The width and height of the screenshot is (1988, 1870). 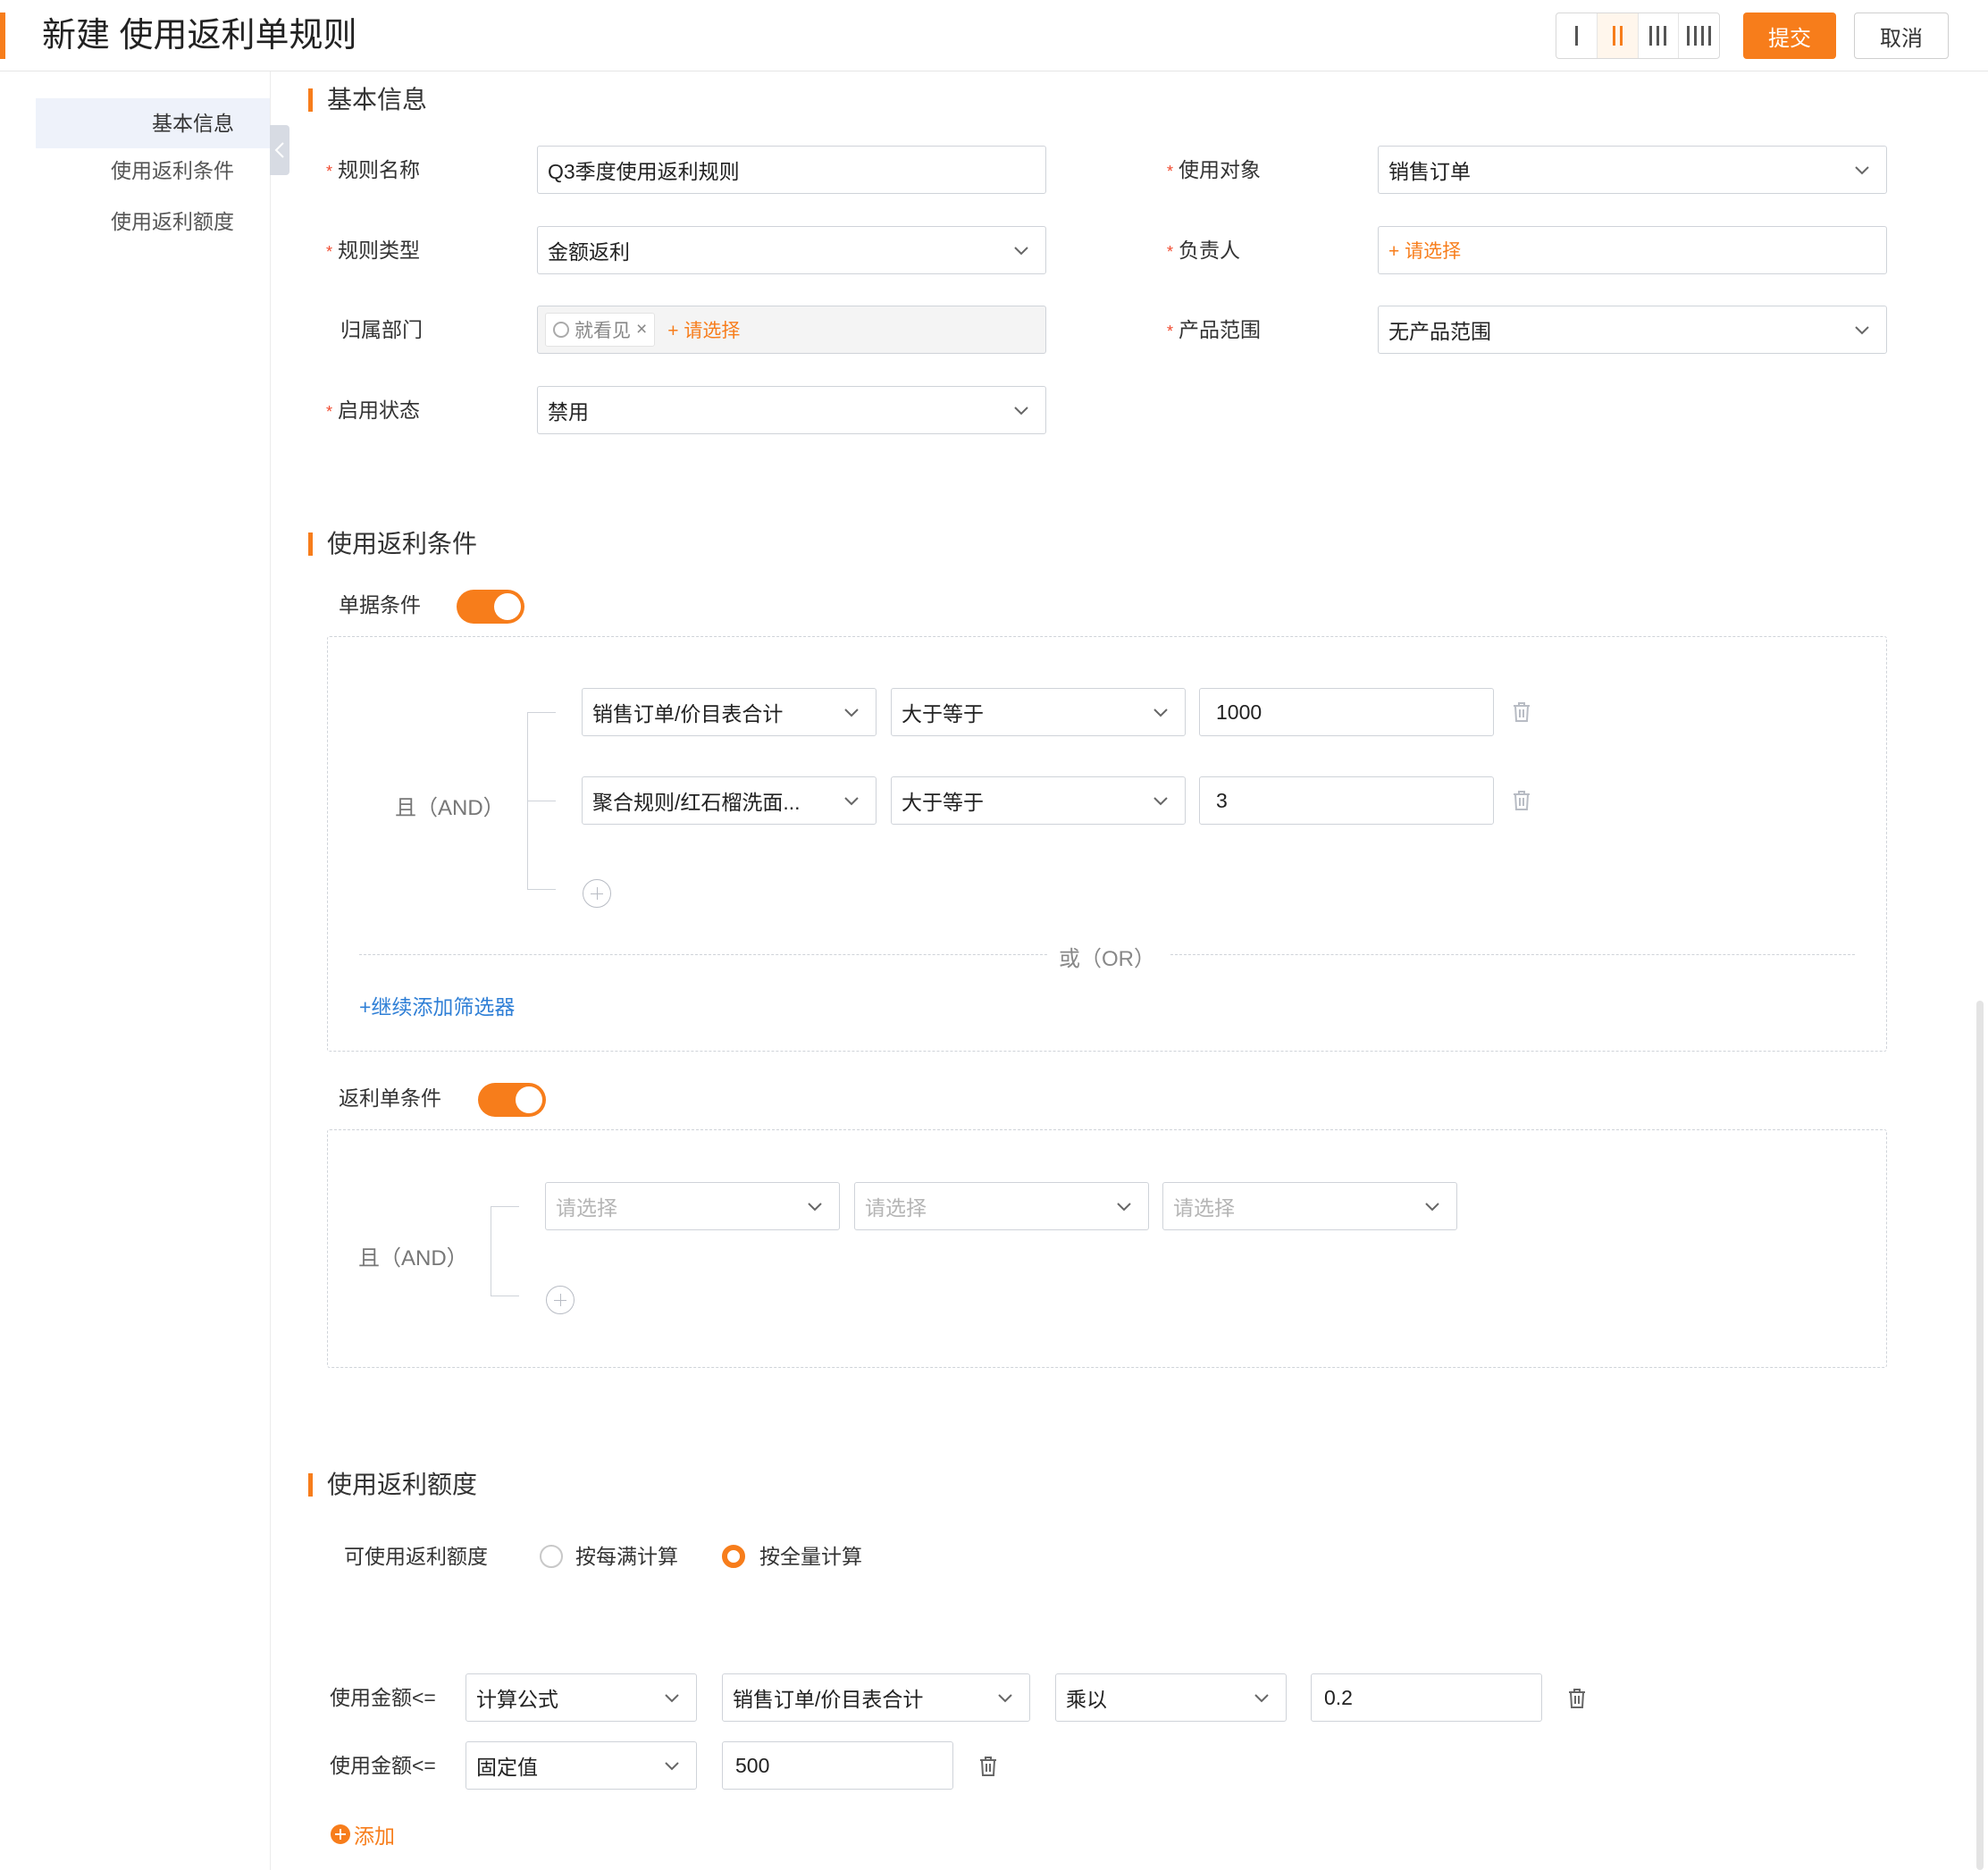 What do you see at coordinates (791, 170) in the screenshot?
I see `rule-name-input: Q3季度使用返利规则` at bounding box center [791, 170].